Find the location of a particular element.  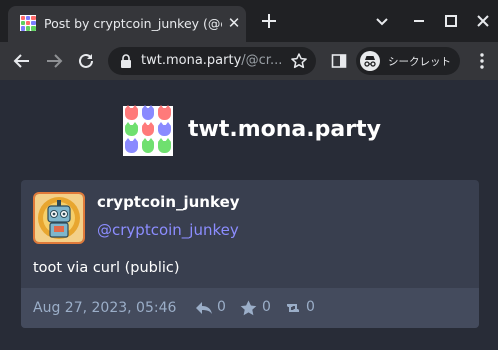

reply-all-icon is located at coordinates (204, 308).